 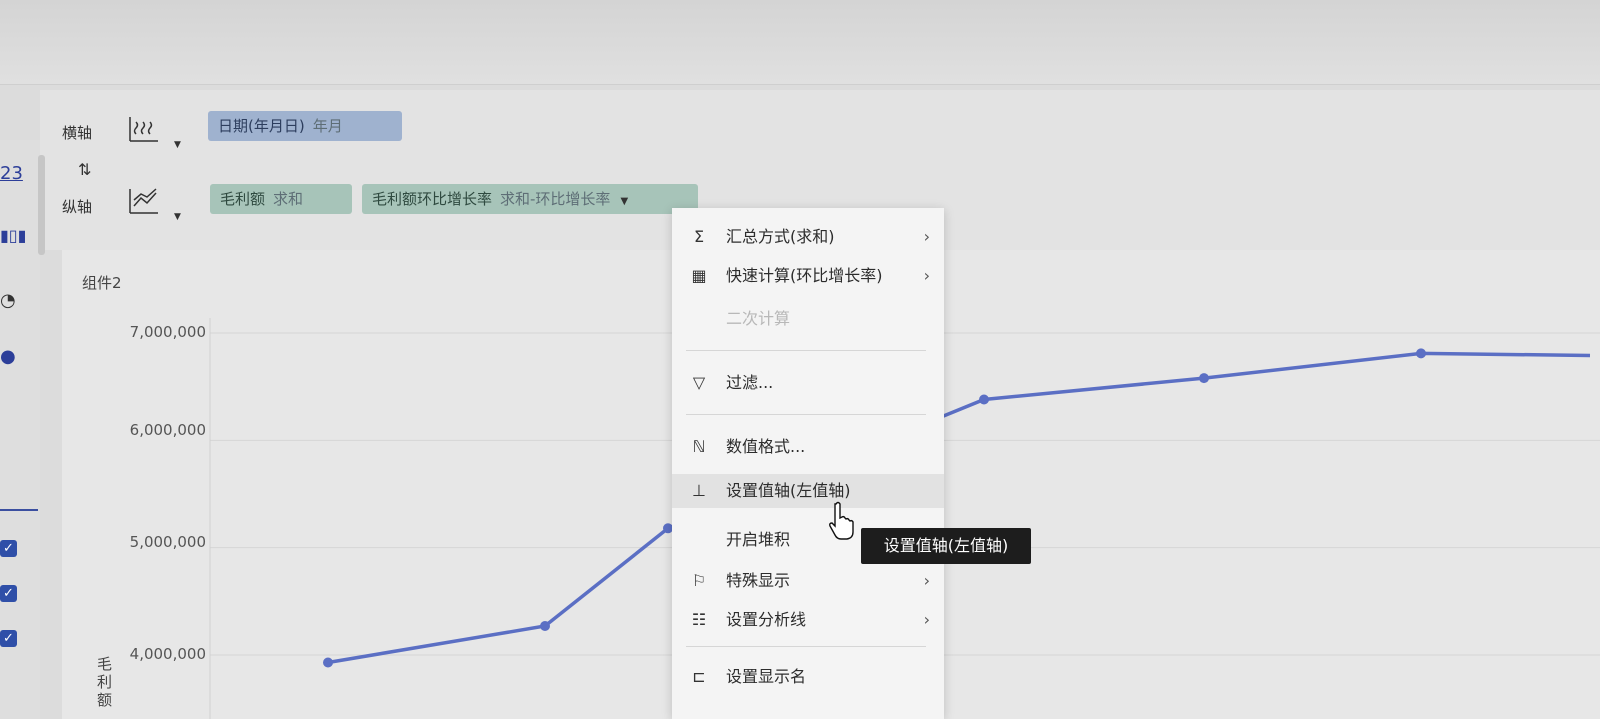 What do you see at coordinates (699, 676) in the screenshot?
I see `display-name-icon: ⊏` at bounding box center [699, 676].